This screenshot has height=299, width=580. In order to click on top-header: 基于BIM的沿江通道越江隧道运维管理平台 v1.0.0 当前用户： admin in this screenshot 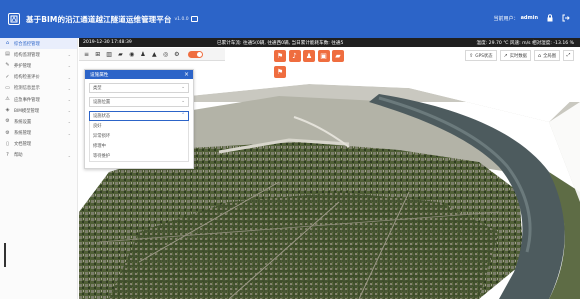, I will do `click(290, 19)`.